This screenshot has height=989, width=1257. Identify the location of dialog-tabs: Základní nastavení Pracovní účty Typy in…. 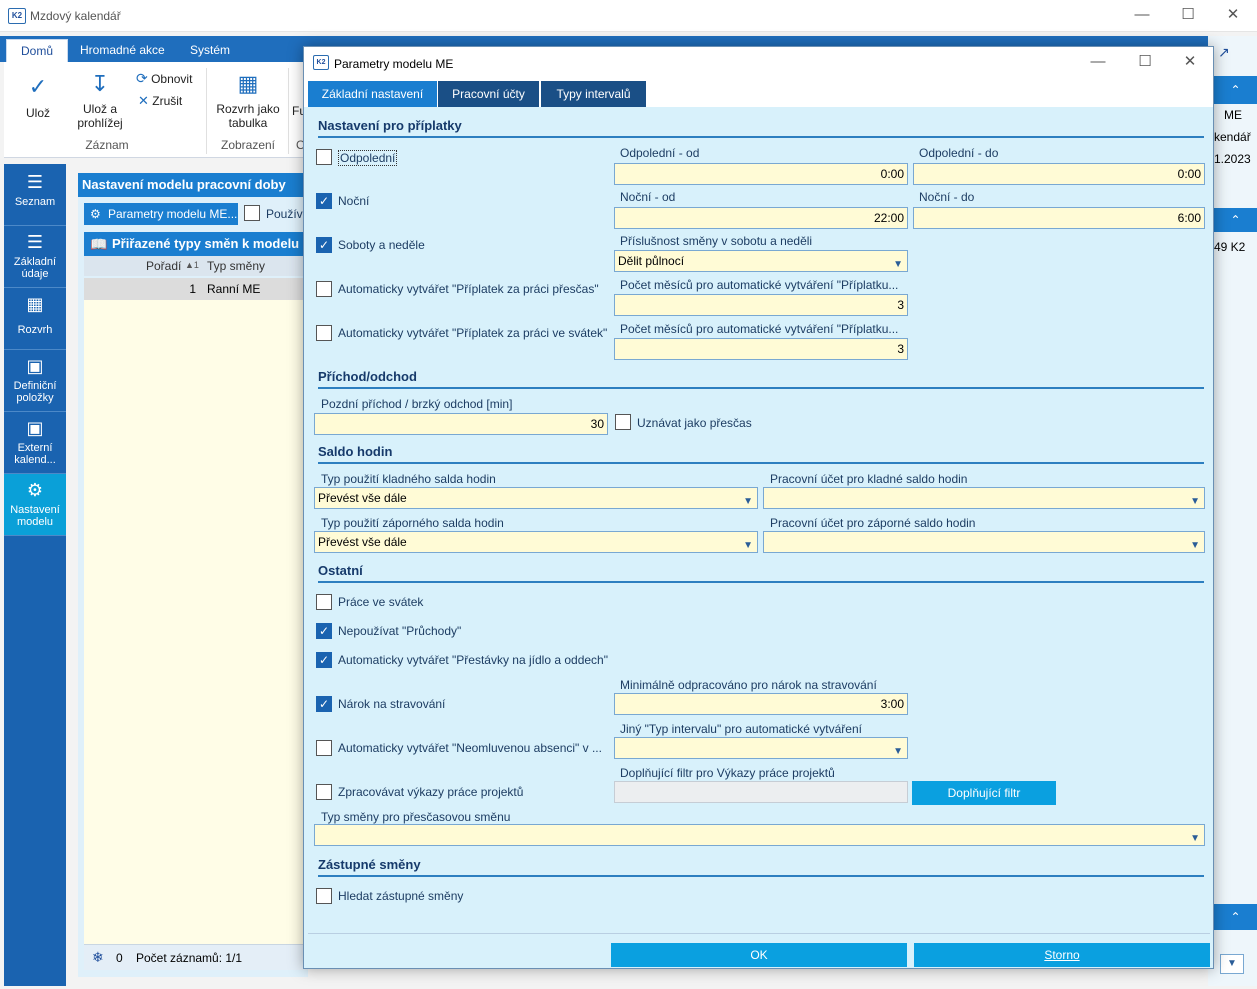
(758, 93).